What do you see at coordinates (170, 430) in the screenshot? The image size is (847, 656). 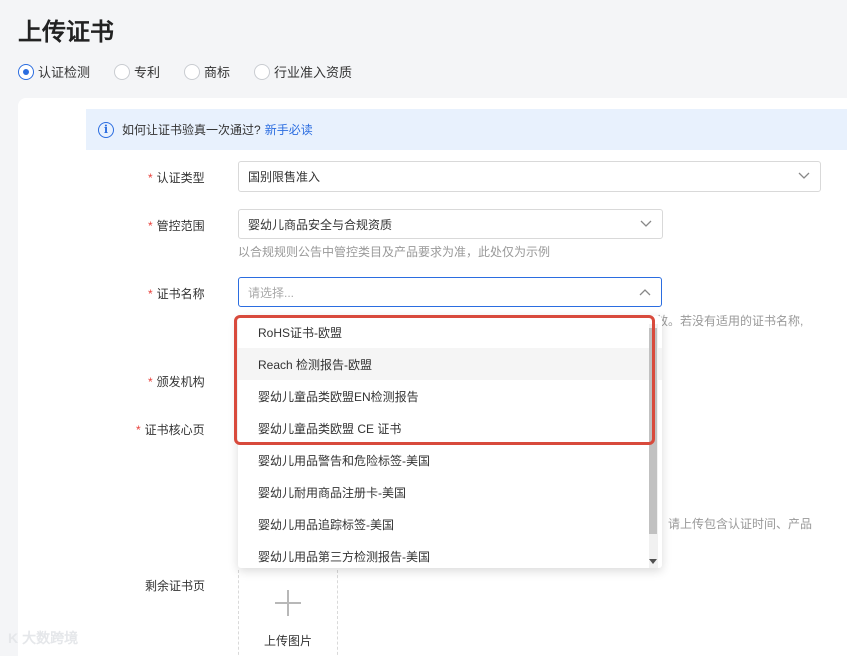 I see `core-page-label: * 证书核心页` at bounding box center [170, 430].